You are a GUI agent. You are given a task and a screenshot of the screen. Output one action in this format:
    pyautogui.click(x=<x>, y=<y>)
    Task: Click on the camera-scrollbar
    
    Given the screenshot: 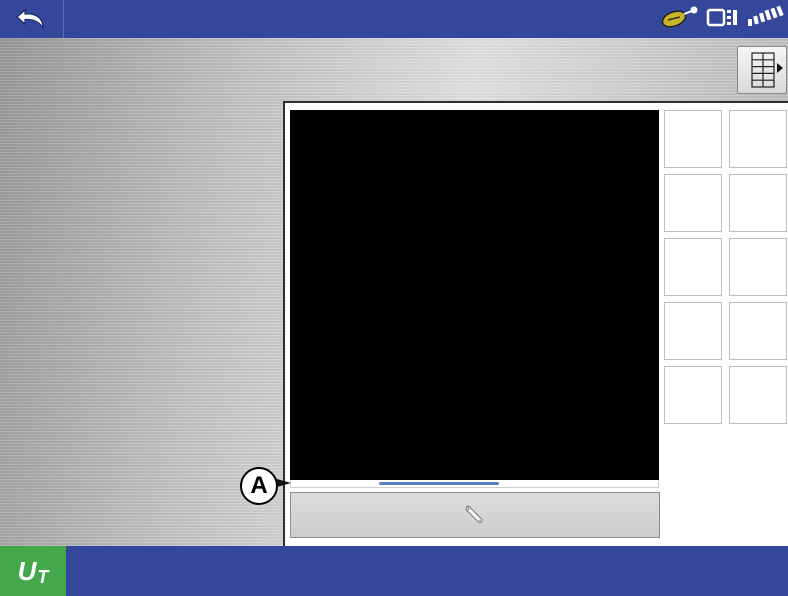 What is the action you would take?
    pyautogui.click(x=474, y=484)
    